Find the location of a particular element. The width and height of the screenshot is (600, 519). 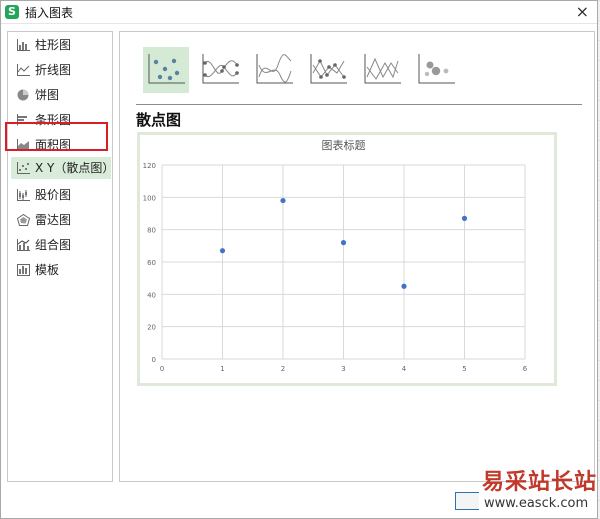

y-tick-label: 80 is located at coordinates (151, 231).